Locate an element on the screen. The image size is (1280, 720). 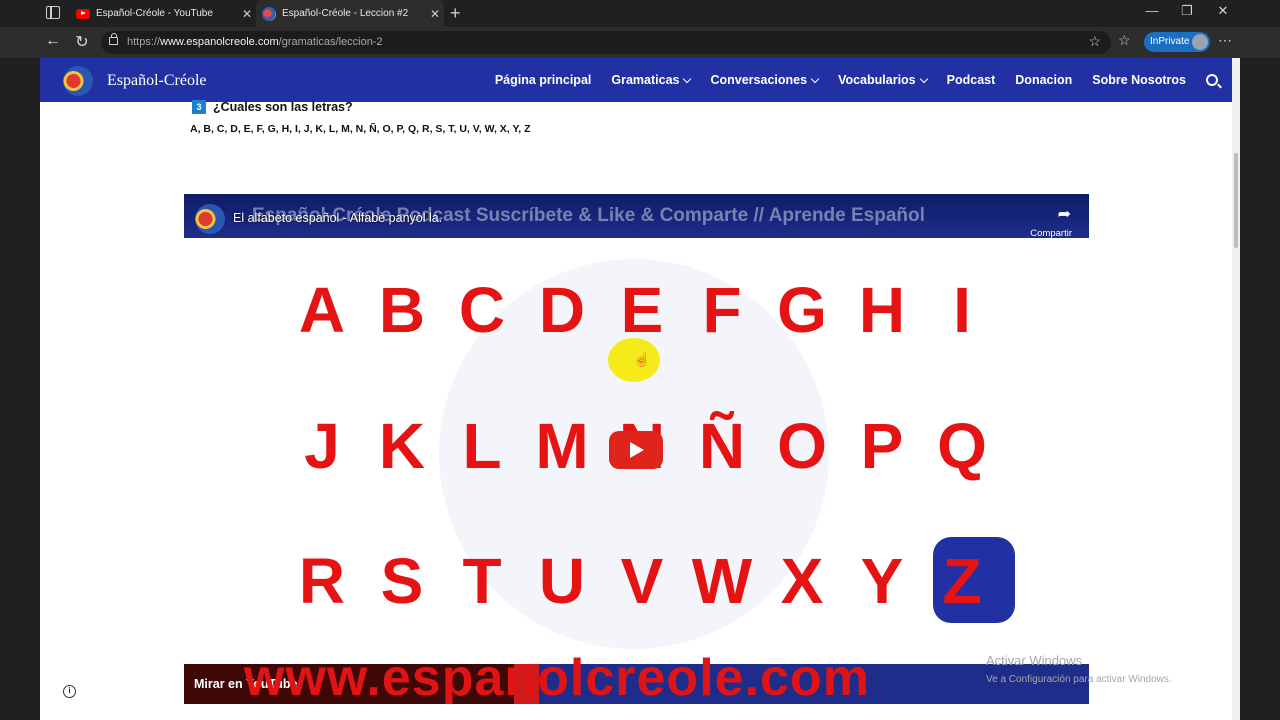
alphabet-letter: L is located at coordinates (482, 446).